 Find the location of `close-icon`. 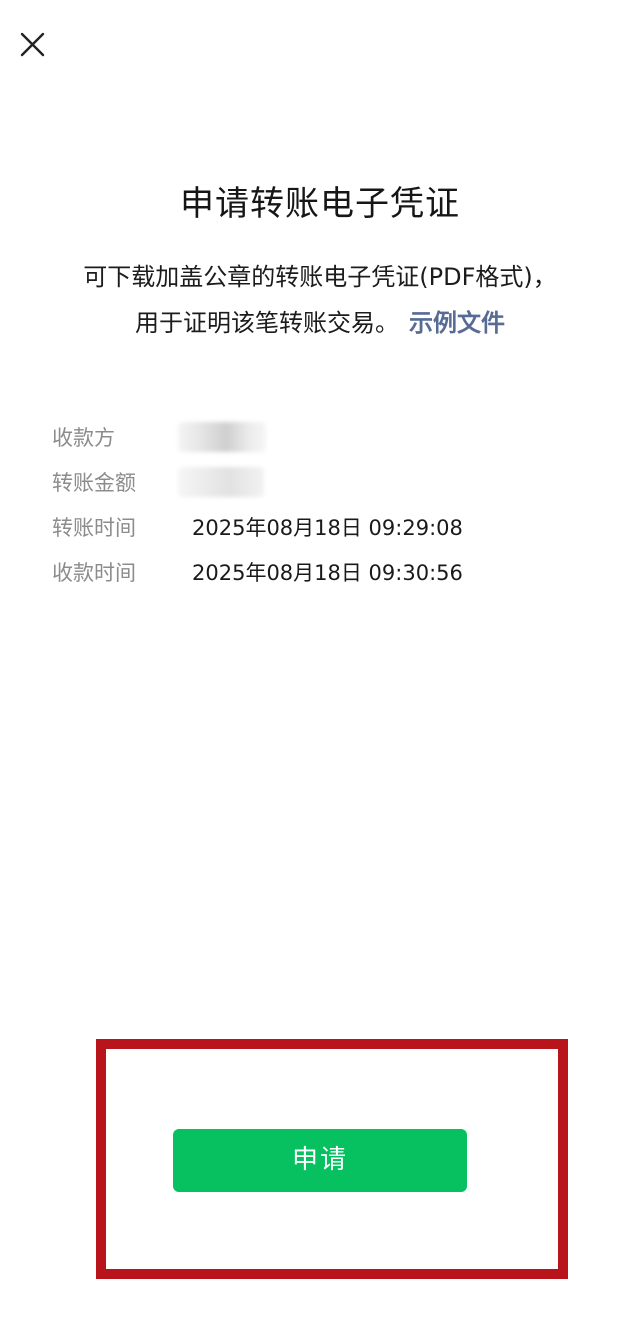

close-icon is located at coordinates (32, 44).